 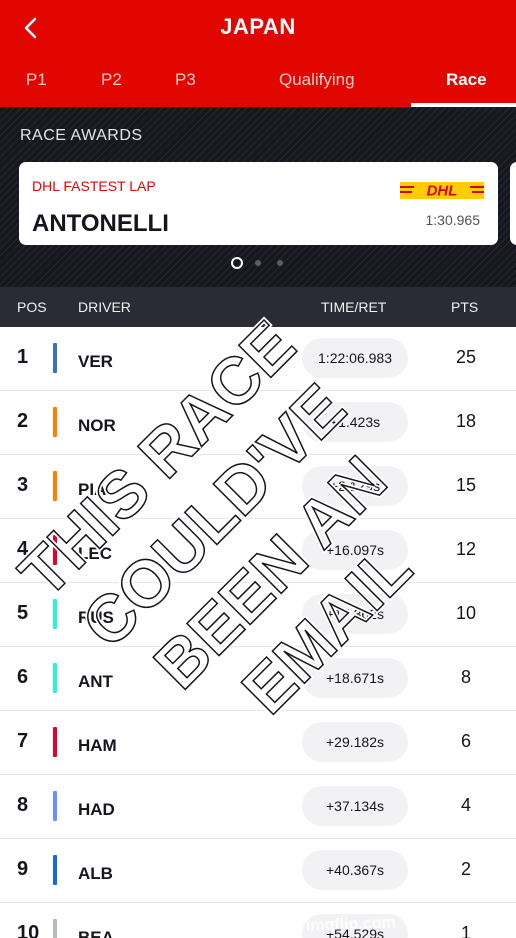 I want to click on driver-code: RUS, so click(x=96, y=617).